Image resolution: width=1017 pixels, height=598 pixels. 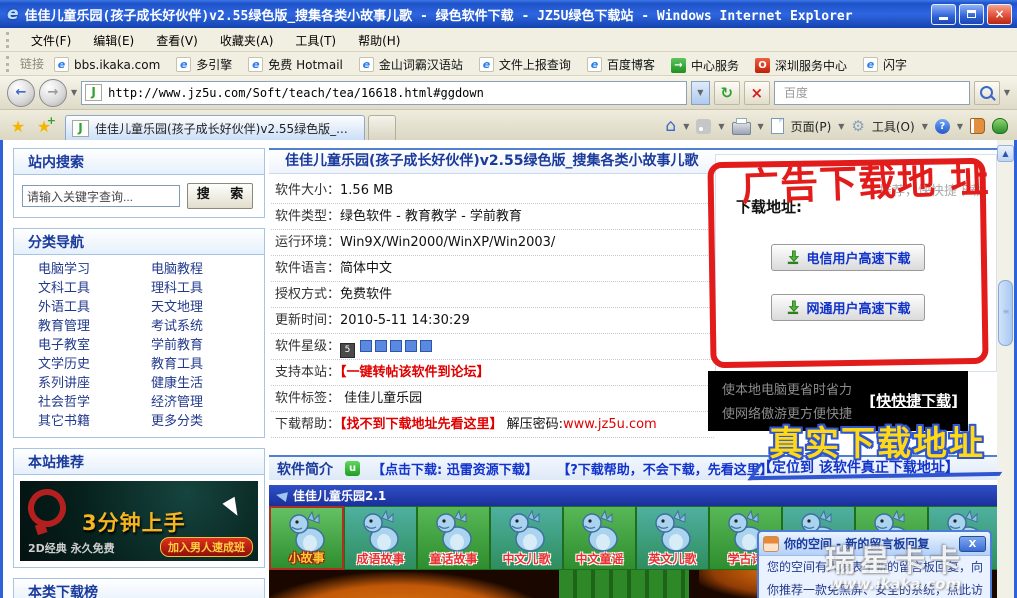 What do you see at coordinates (999, 14) in the screenshot?
I see `close-button: ×` at bounding box center [999, 14].